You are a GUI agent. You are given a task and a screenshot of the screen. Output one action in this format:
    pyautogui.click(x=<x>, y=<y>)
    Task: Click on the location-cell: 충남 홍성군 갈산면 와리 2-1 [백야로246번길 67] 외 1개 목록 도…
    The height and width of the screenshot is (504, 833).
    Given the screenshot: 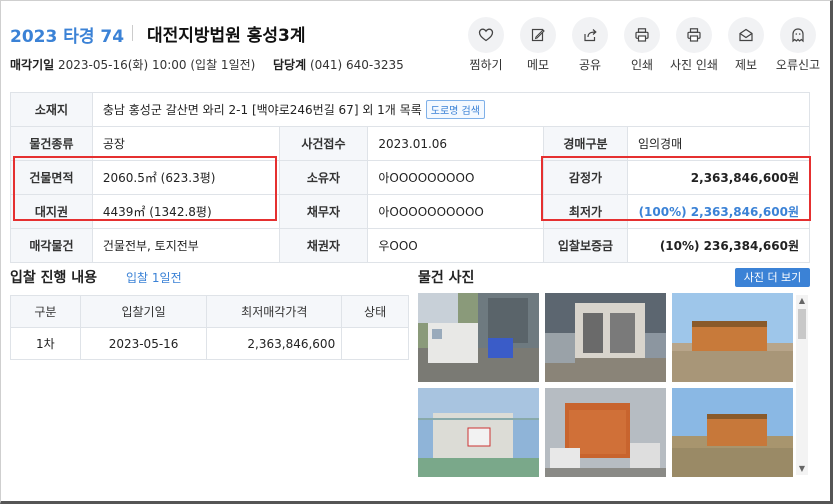 What is the action you would take?
    pyautogui.click(x=451, y=109)
    